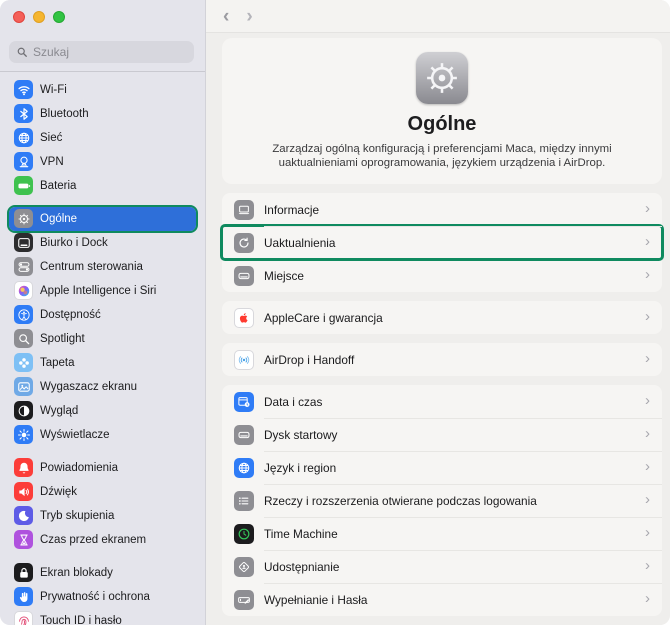 Image resolution: width=670 pixels, height=625 pixels. What do you see at coordinates (23, 315) in the screenshot?
I see `accessibility-icon` at bounding box center [23, 315].